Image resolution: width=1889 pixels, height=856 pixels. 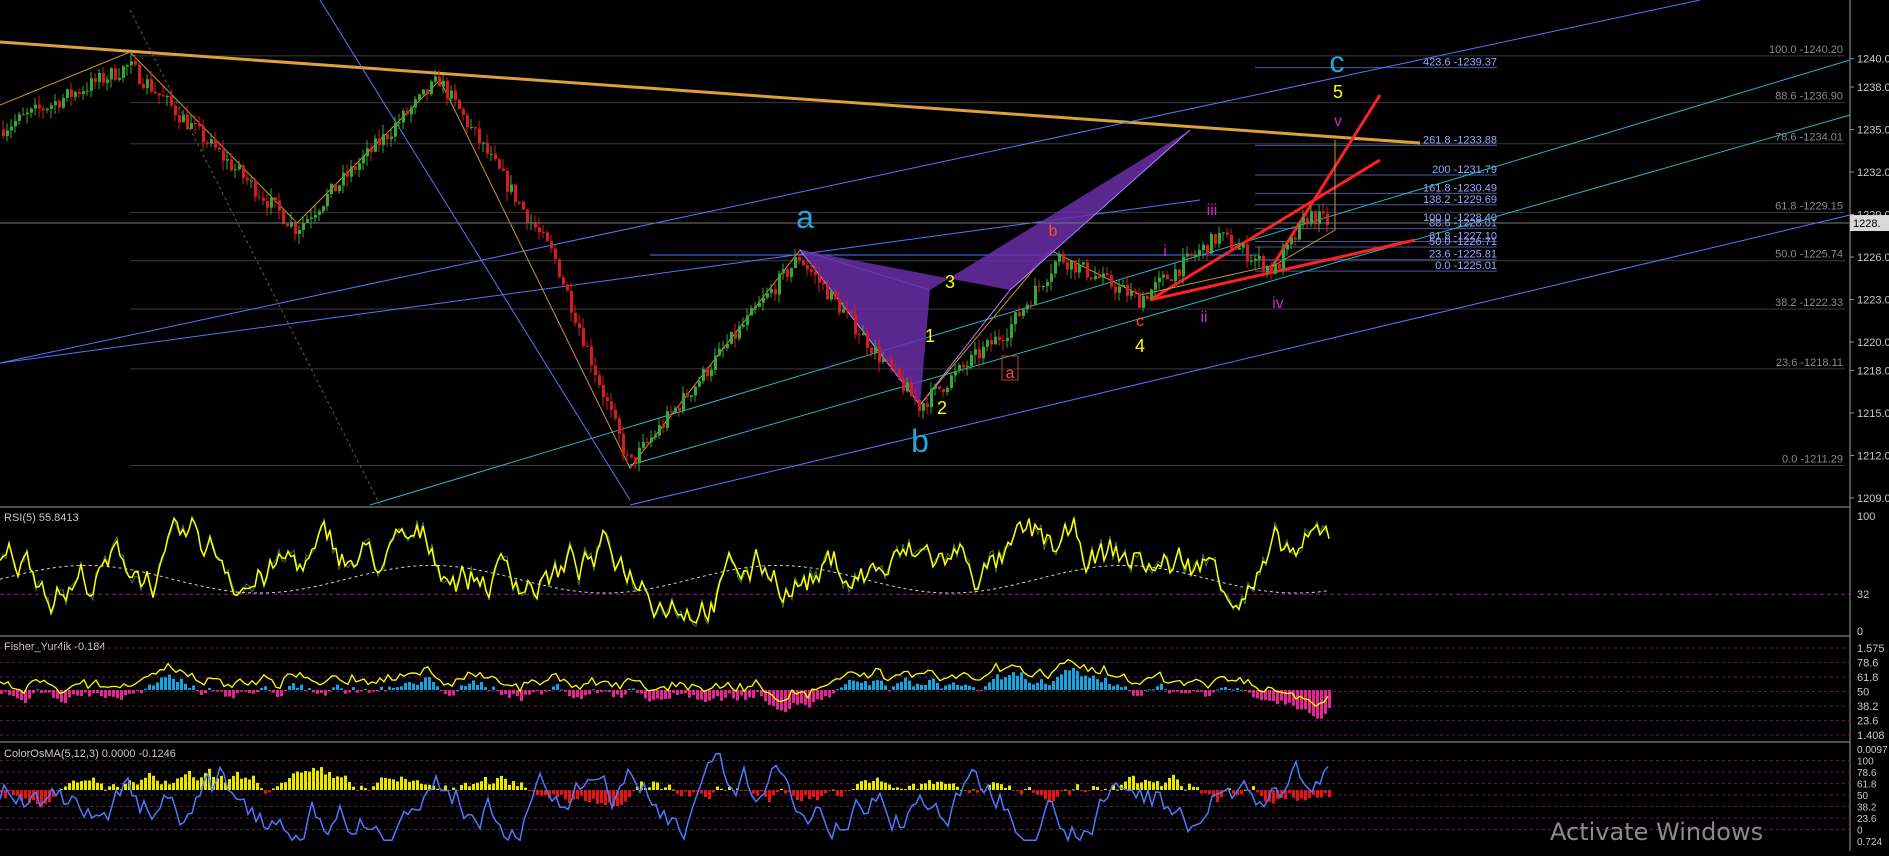 What do you see at coordinates (942, 408) in the screenshot?
I see `wave-label: 2` at bounding box center [942, 408].